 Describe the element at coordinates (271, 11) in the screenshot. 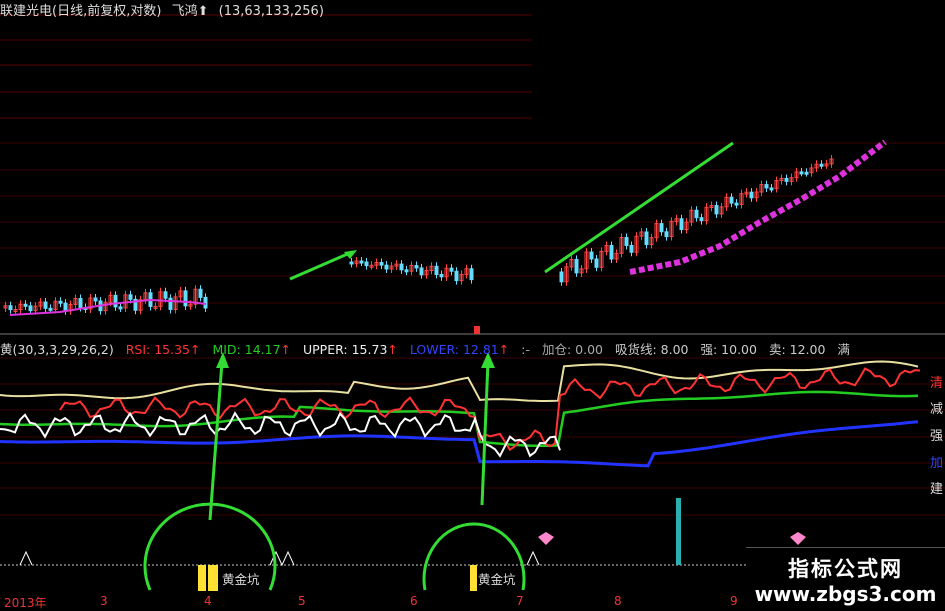

I see `indicator-params: (13,63,133,256)` at that location.